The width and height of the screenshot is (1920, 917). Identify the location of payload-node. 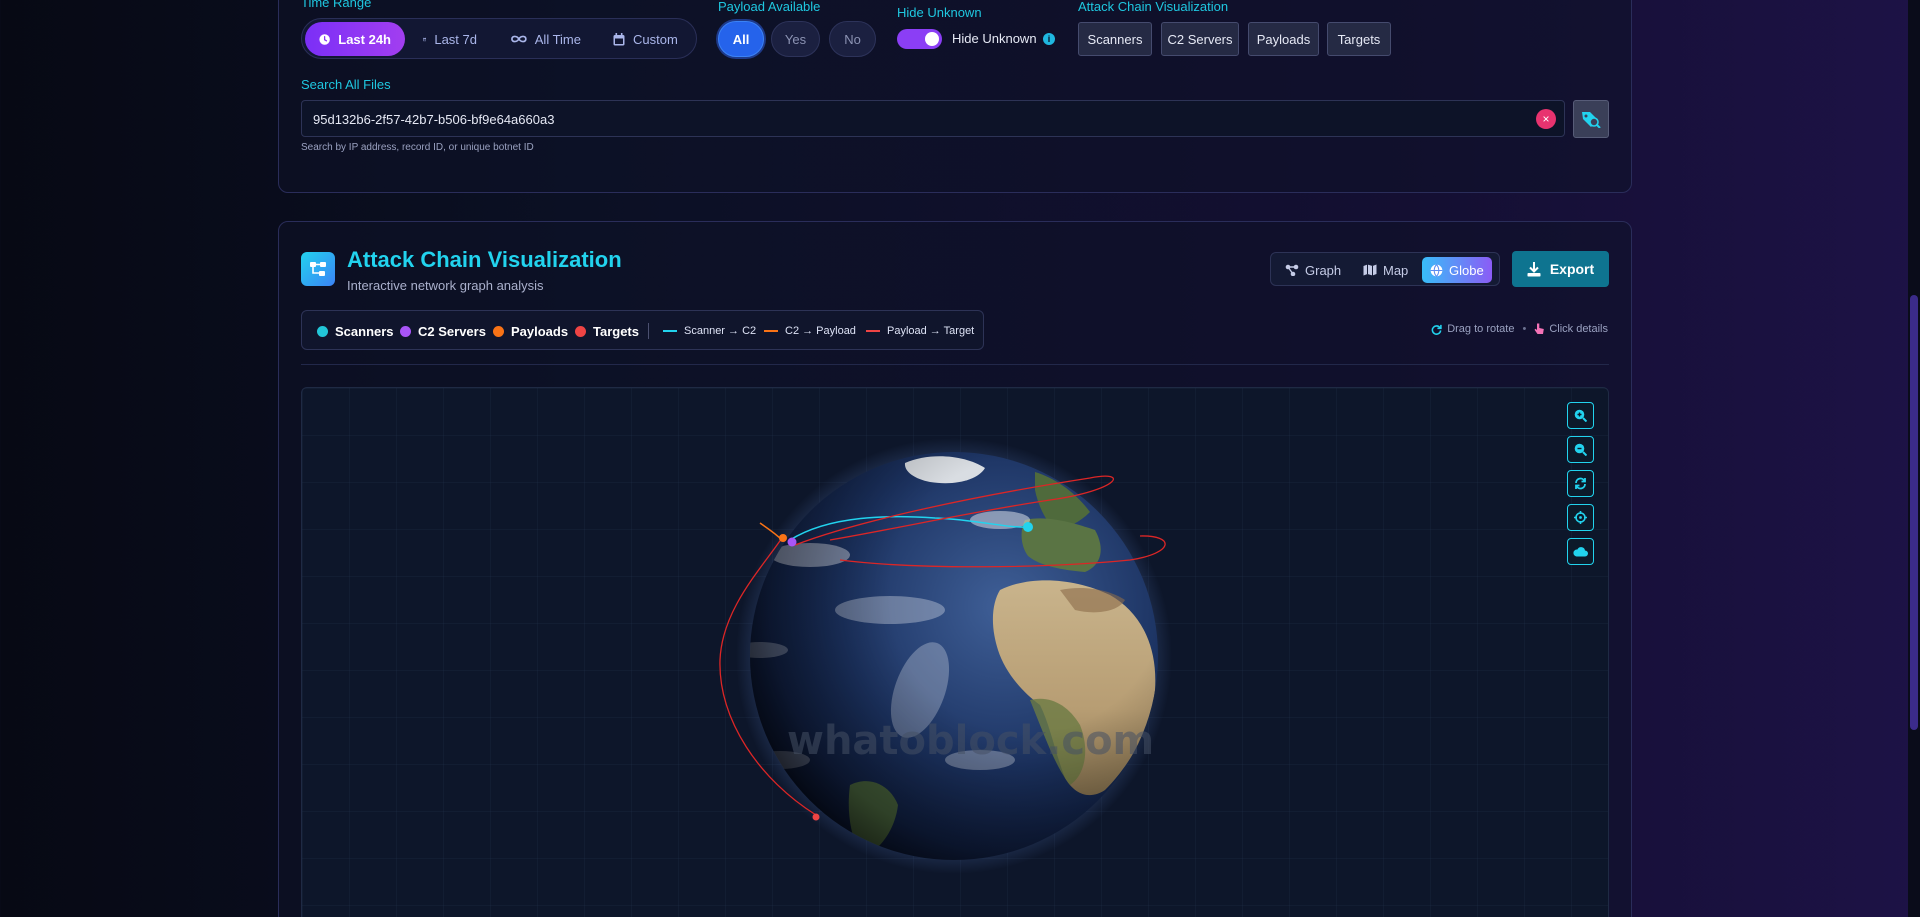
(783, 538).